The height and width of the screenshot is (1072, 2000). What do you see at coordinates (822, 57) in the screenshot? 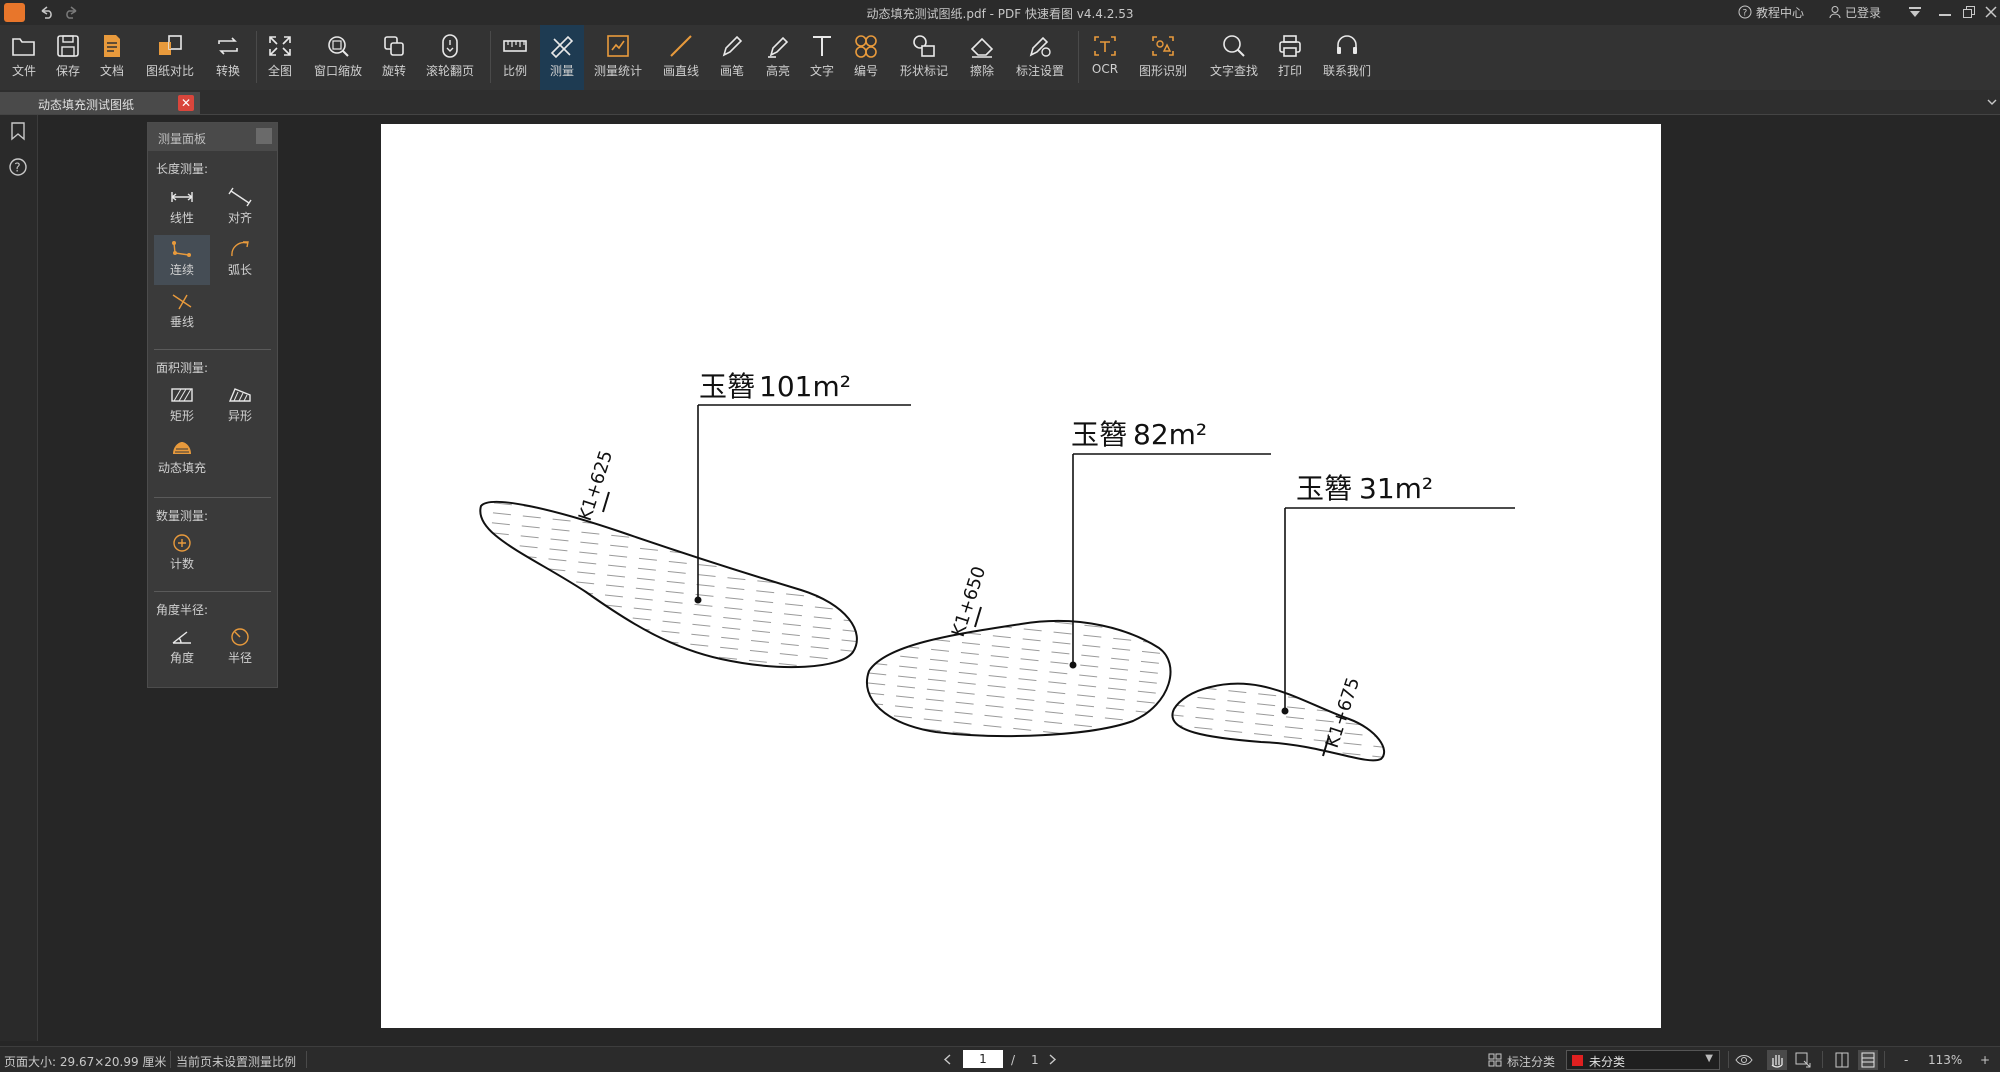
I see `toolbar-text-button: 文字` at bounding box center [822, 57].